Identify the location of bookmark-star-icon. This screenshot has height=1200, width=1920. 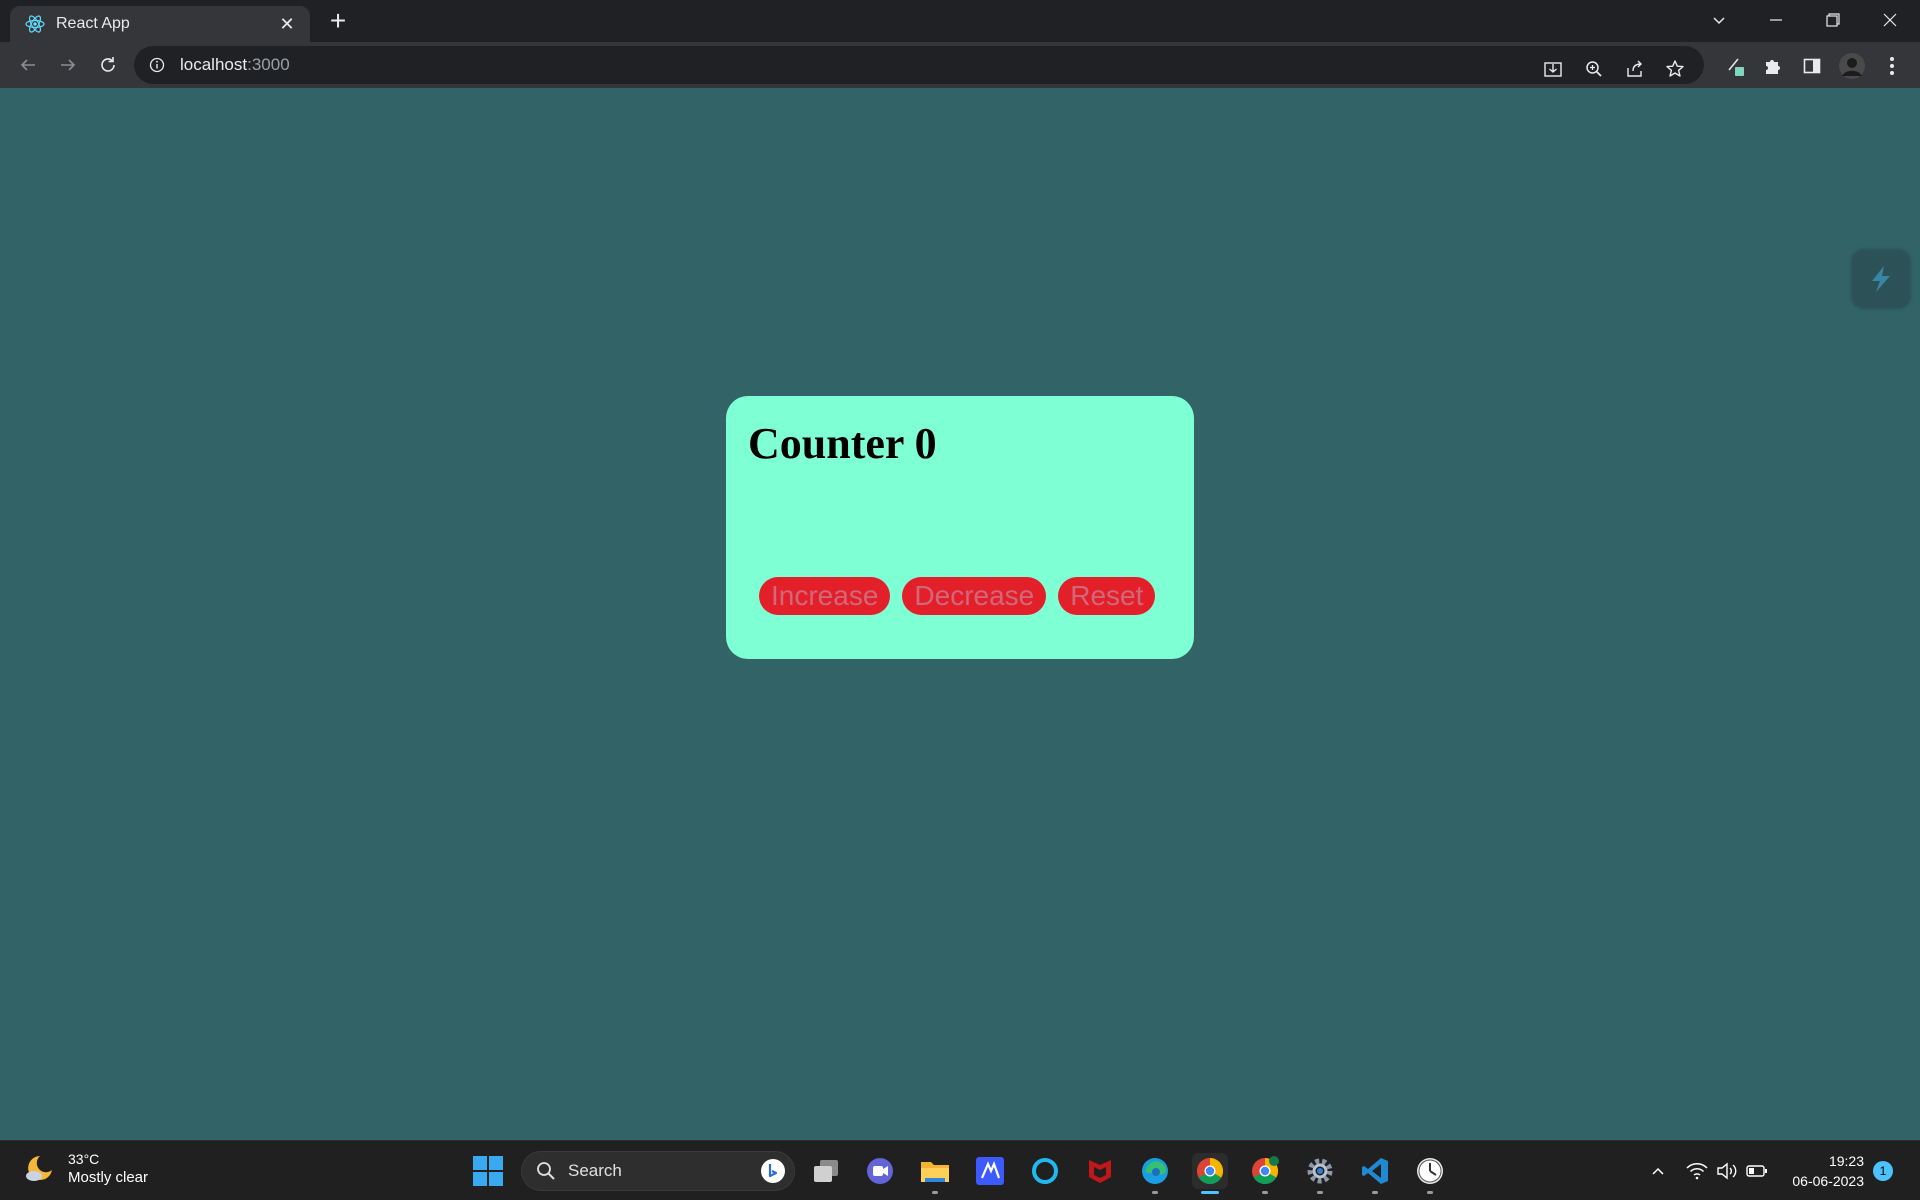
(1675, 69).